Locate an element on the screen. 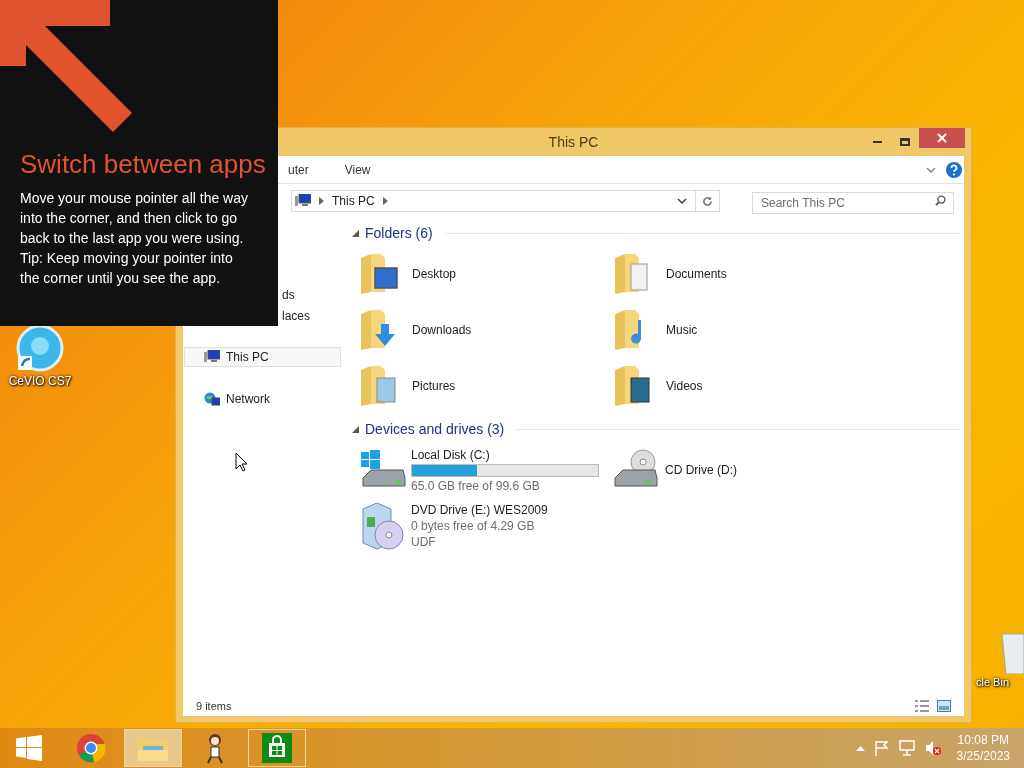 The image size is (1024, 768). flag-icon is located at coordinates (881, 748).